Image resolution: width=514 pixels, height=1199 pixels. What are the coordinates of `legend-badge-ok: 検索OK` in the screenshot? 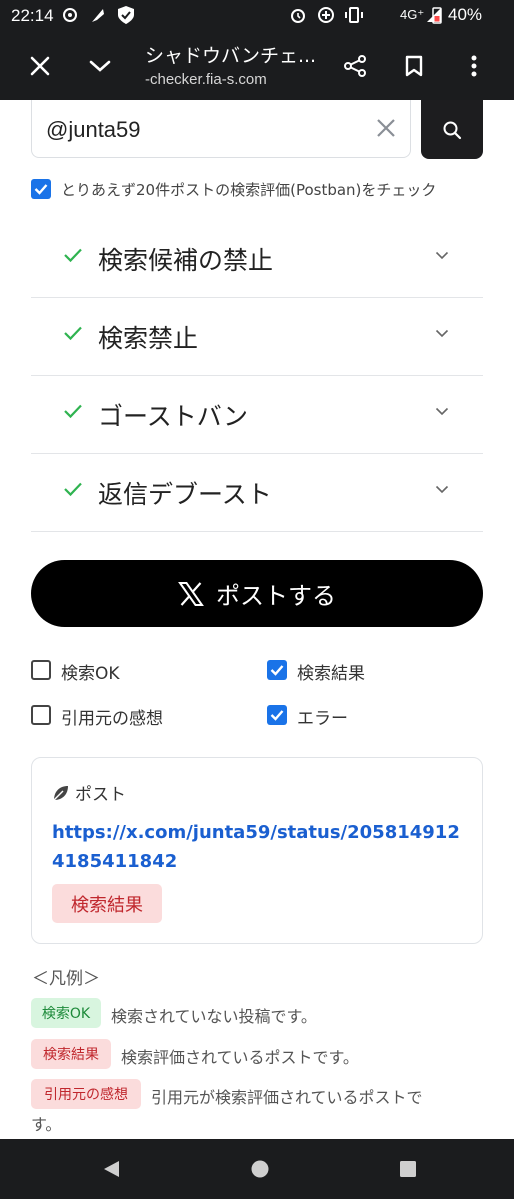 It's located at (66, 1013).